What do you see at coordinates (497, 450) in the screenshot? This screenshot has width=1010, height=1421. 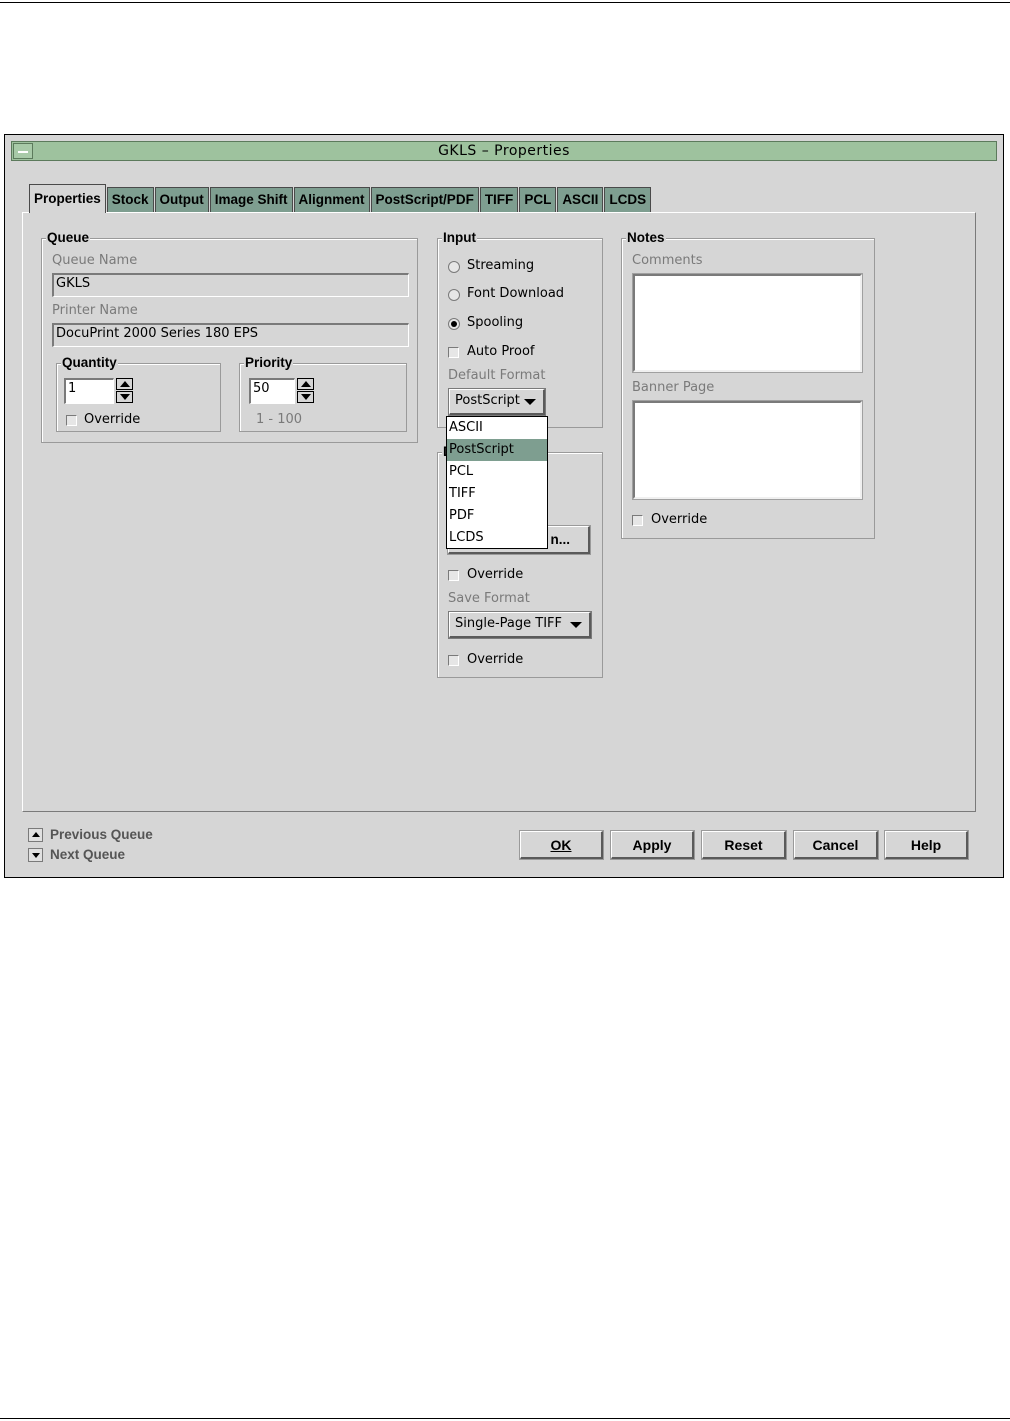 I see `dropdown-option-postscript: PostScript` at bounding box center [497, 450].